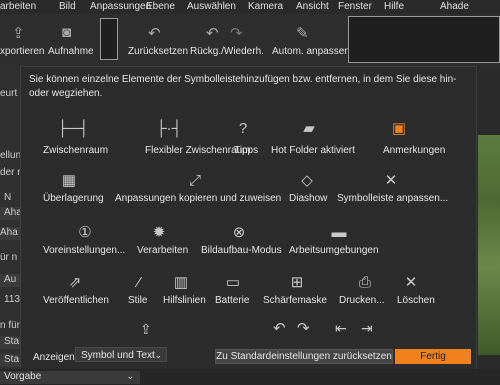 This screenshot has width=500, height=385. I want to click on export-button: ⇪ xportieren, so click(22, 40).